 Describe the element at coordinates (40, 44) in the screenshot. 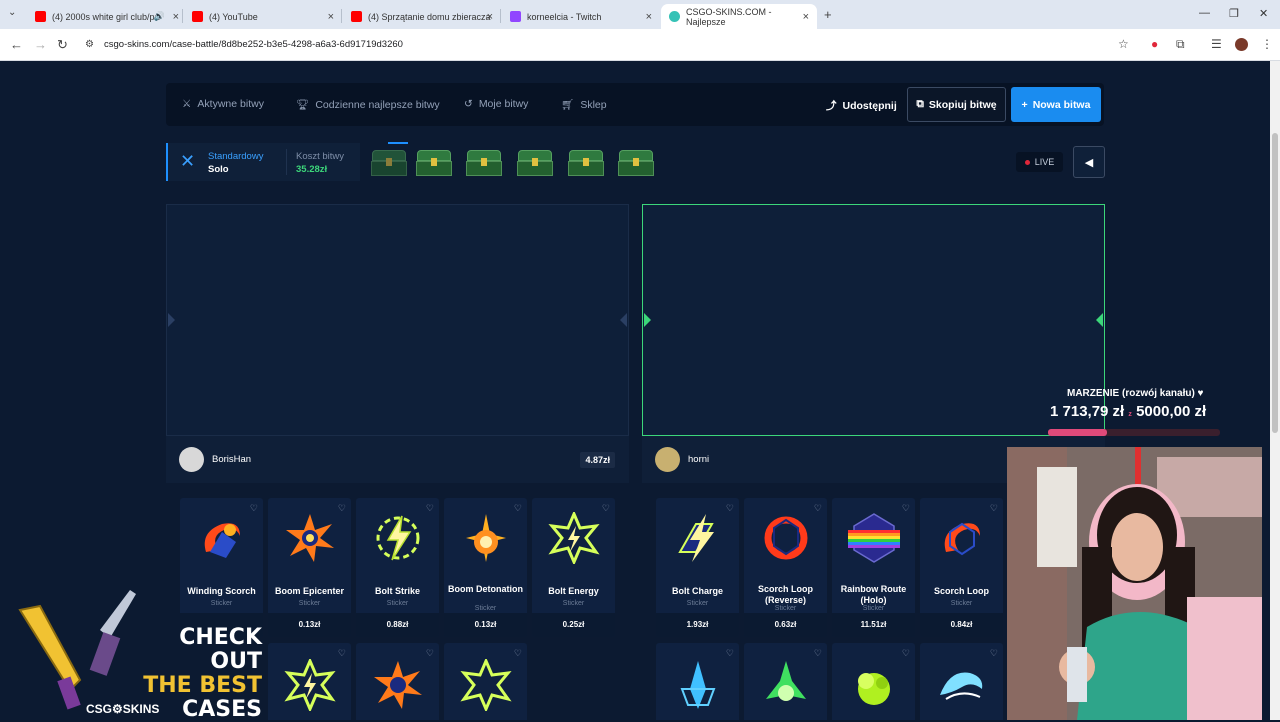

I see `forward-icon: →` at that location.